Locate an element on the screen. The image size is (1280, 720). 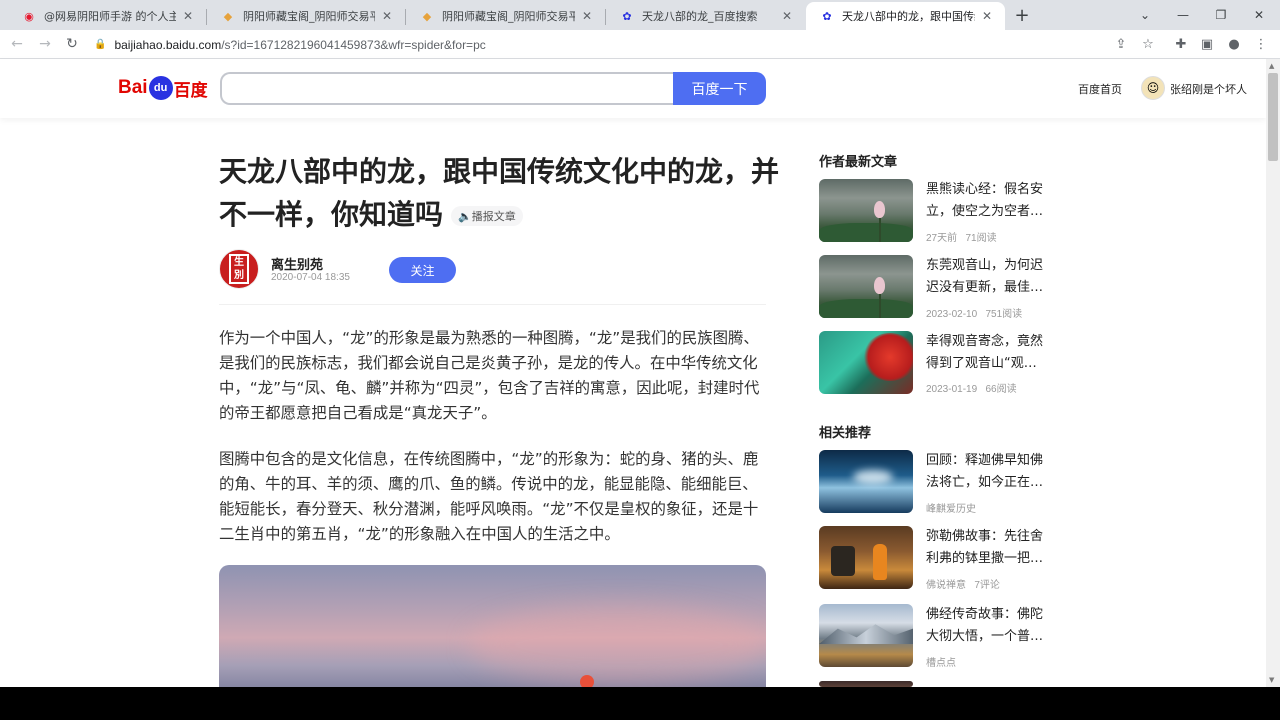
minimize-icon: — is located at coordinates (1183, 15).